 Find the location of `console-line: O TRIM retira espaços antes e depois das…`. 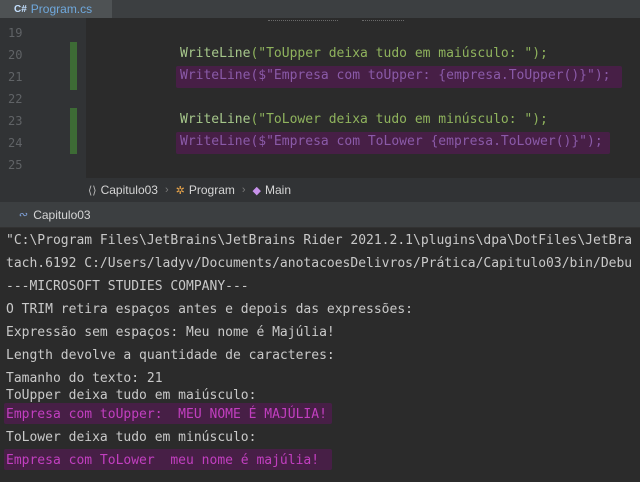

console-line: O TRIM retira espaços antes e depois das… is located at coordinates (209, 309).